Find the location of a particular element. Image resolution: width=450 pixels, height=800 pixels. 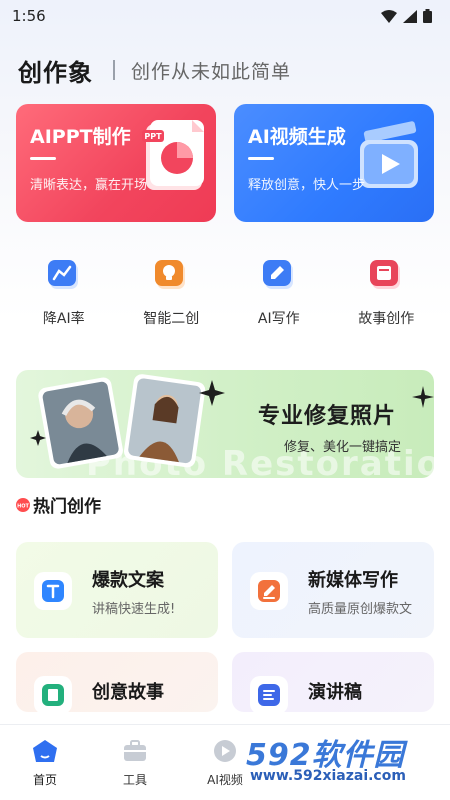

pen-icon is located at coordinates (279, 275).